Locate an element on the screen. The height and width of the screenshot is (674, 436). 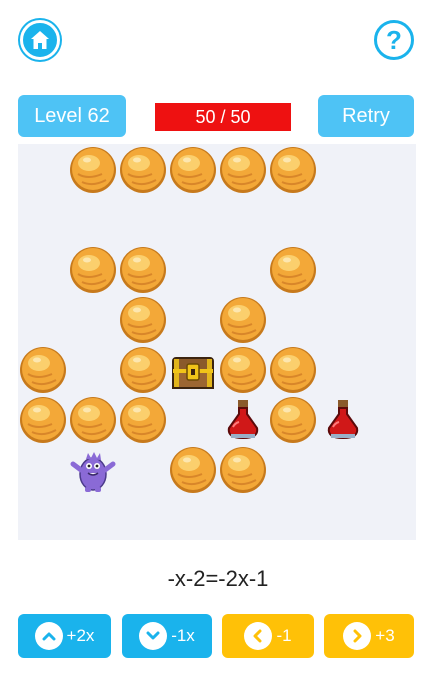
moves-progress: 50 / 50 is located at coordinates (223, 117).